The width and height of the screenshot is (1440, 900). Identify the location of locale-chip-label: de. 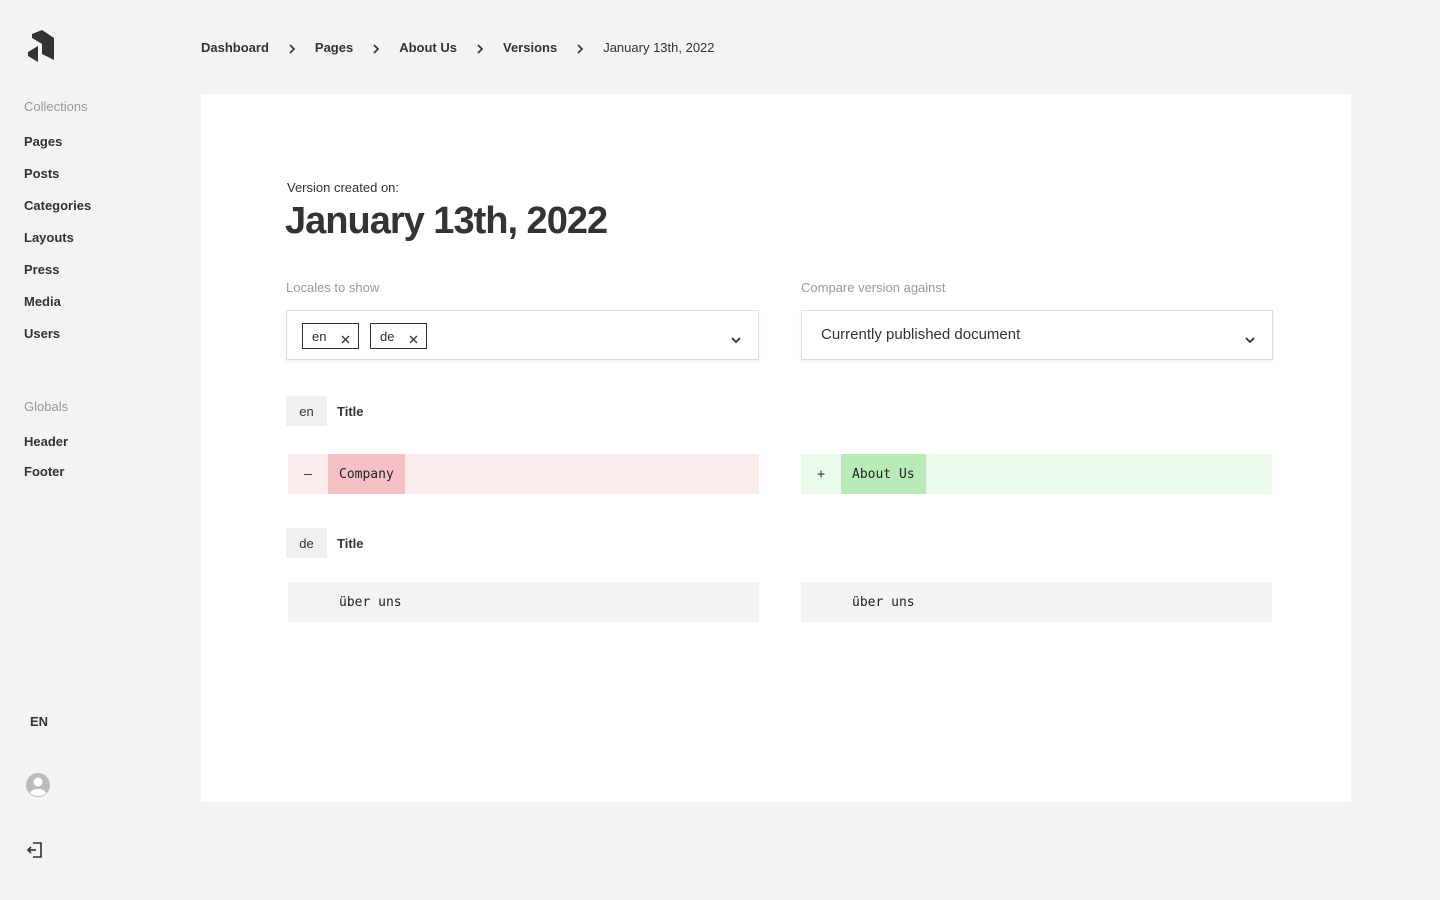
(387, 336).